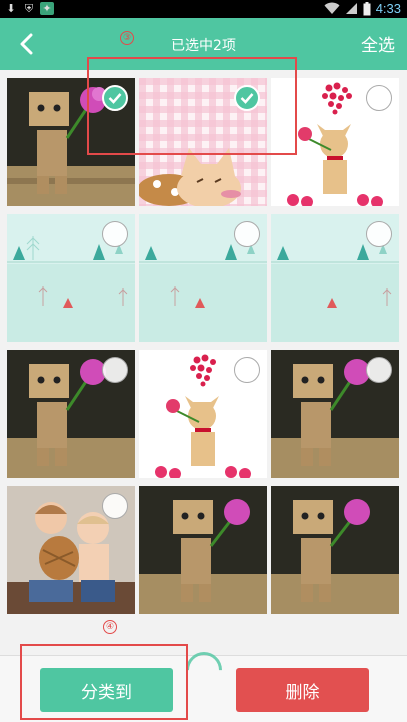  I want to click on selection-count-title: 已选中2项, so click(203, 46).